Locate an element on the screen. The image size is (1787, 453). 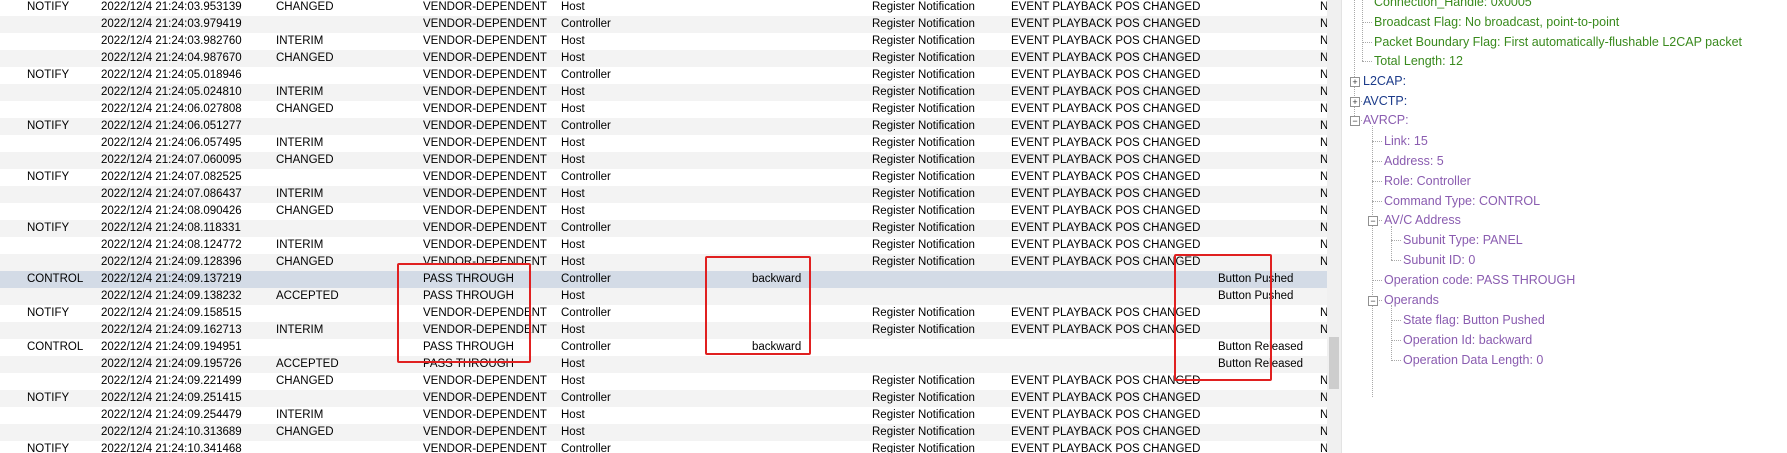
tree-node-operation-code: Operation code: PASS THROUGH is located at coordinates (1479, 280).